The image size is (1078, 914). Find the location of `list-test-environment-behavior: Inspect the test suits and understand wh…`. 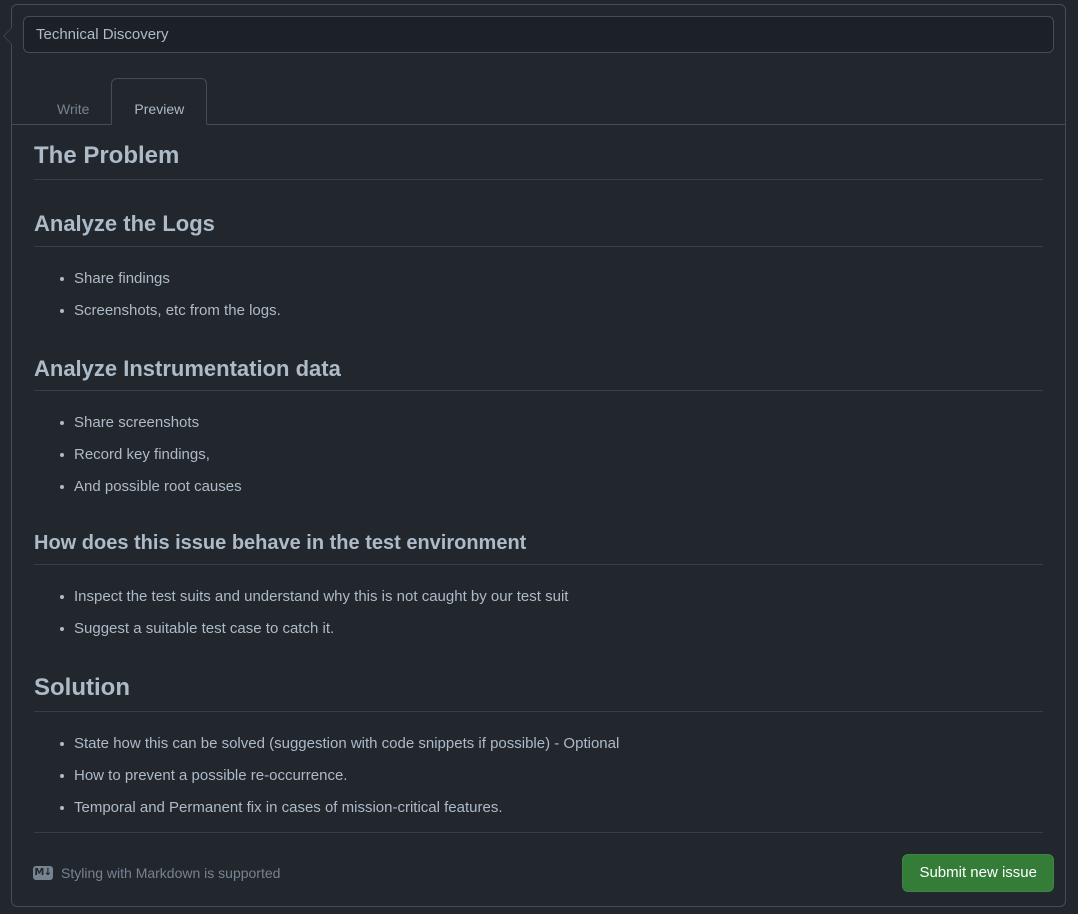

list-test-environment-behavior: Inspect the test suits and understand wh… is located at coordinates (538, 613).